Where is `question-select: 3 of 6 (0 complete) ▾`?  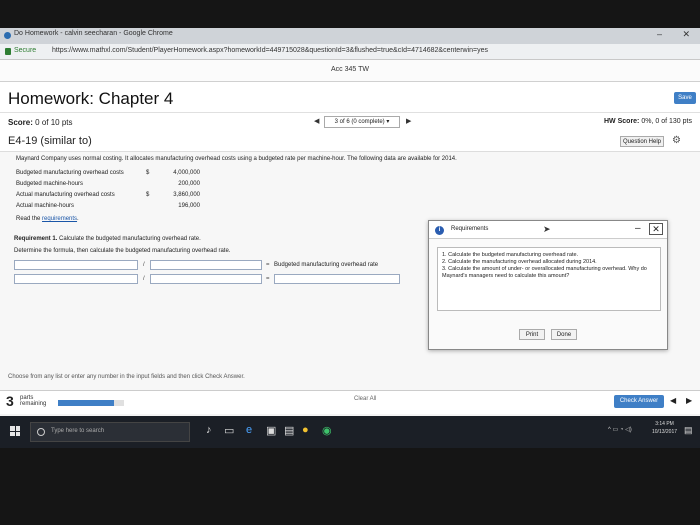 question-select: 3 of 6 (0 complete) ▾ is located at coordinates (362, 122).